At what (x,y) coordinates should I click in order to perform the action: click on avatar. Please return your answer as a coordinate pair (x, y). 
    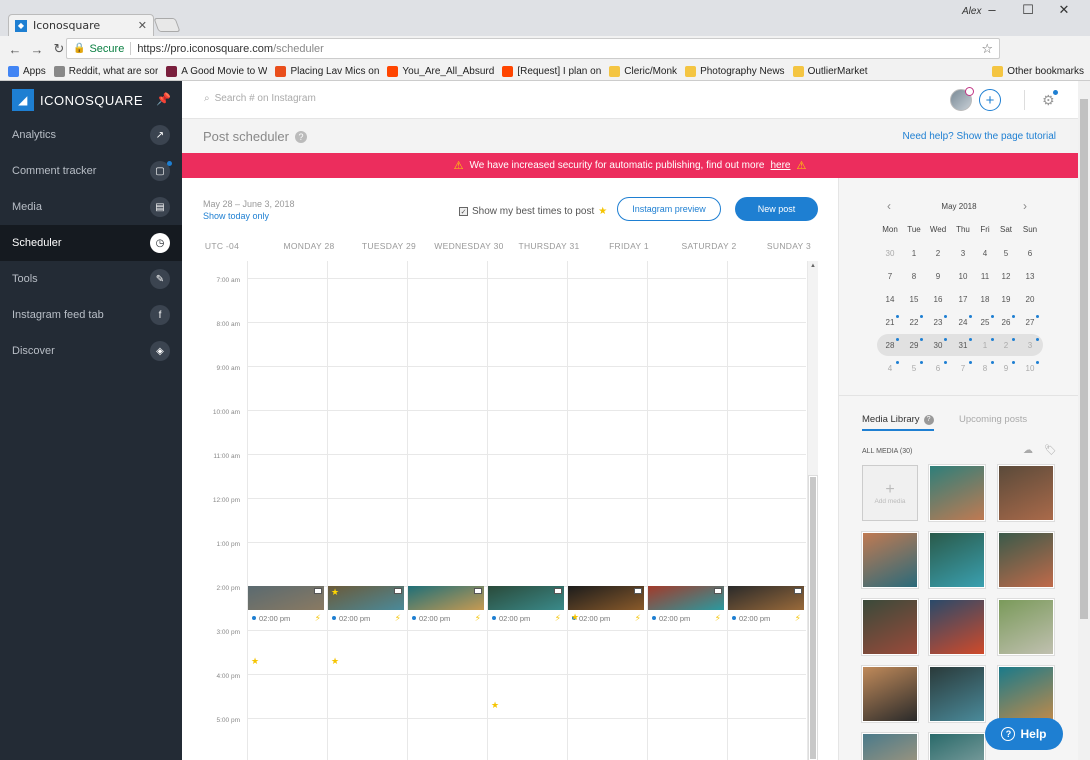
    Looking at the image, I should click on (962, 99).